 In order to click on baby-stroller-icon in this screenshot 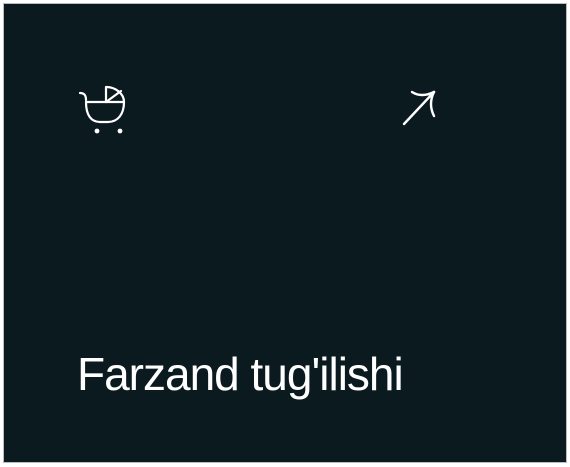, I will do `click(102, 109)`.